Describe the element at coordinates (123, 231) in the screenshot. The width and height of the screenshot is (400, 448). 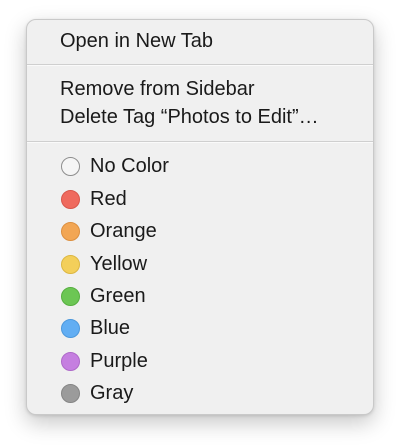
I see `tag-label: Orange` at that location.